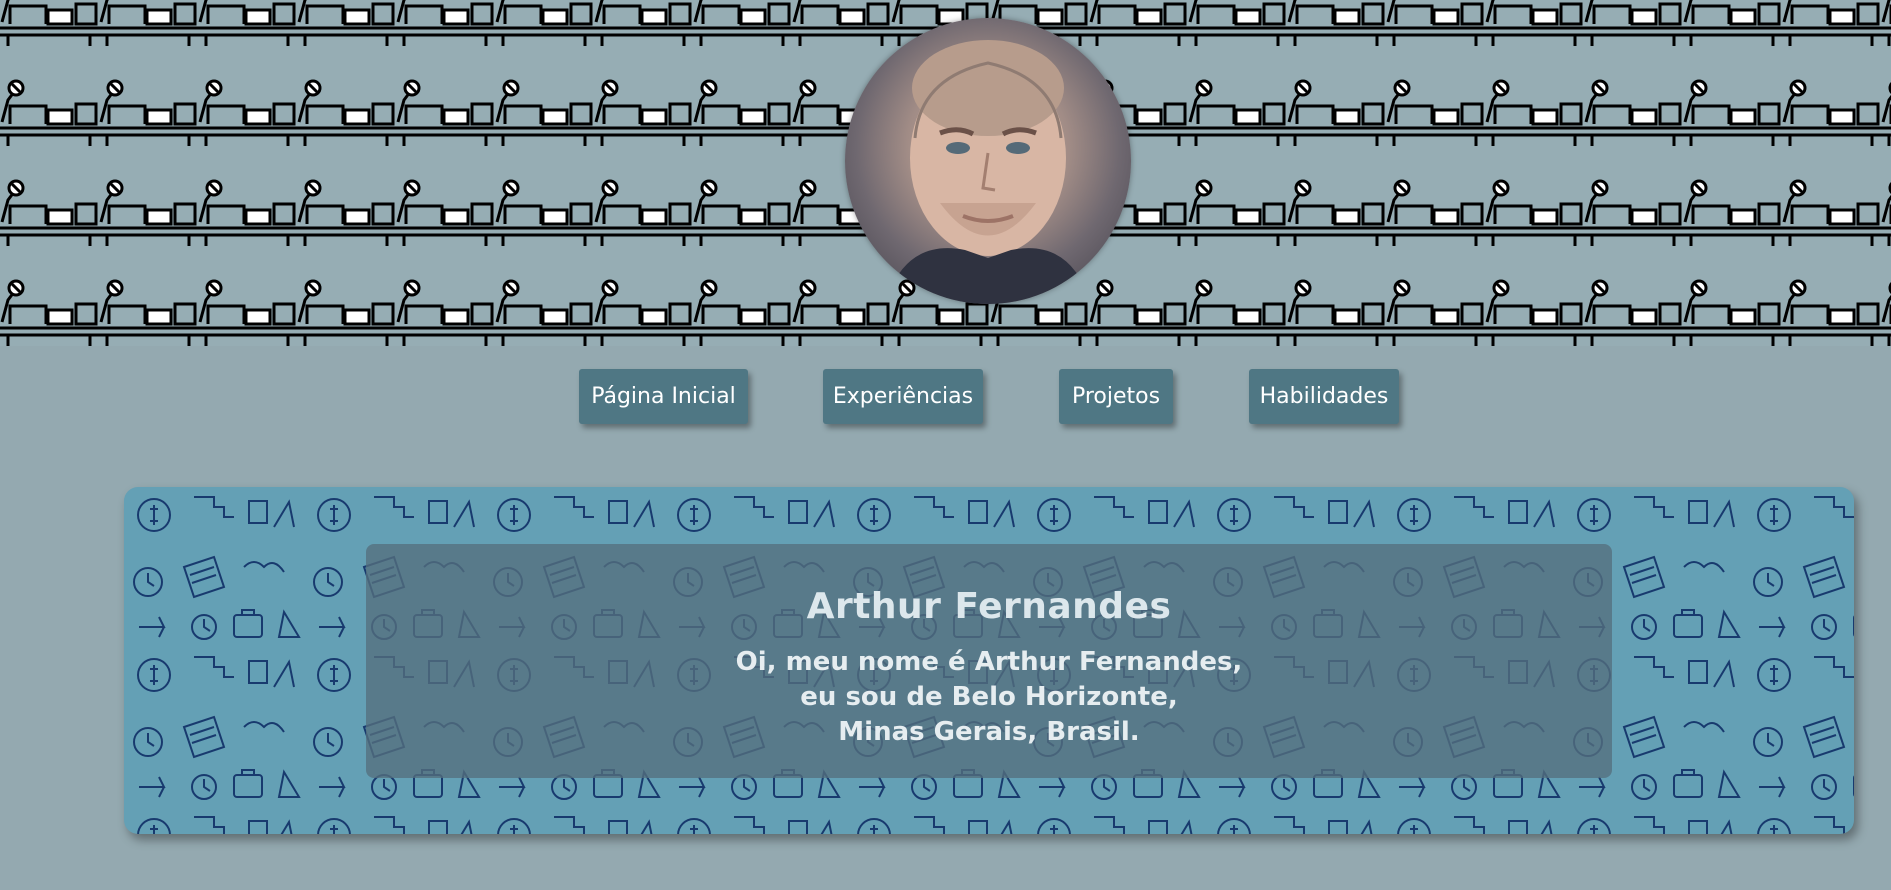 The image size is (1891, 890). I want to click on nav-home-button: Página Inicial, so click(663, 396).